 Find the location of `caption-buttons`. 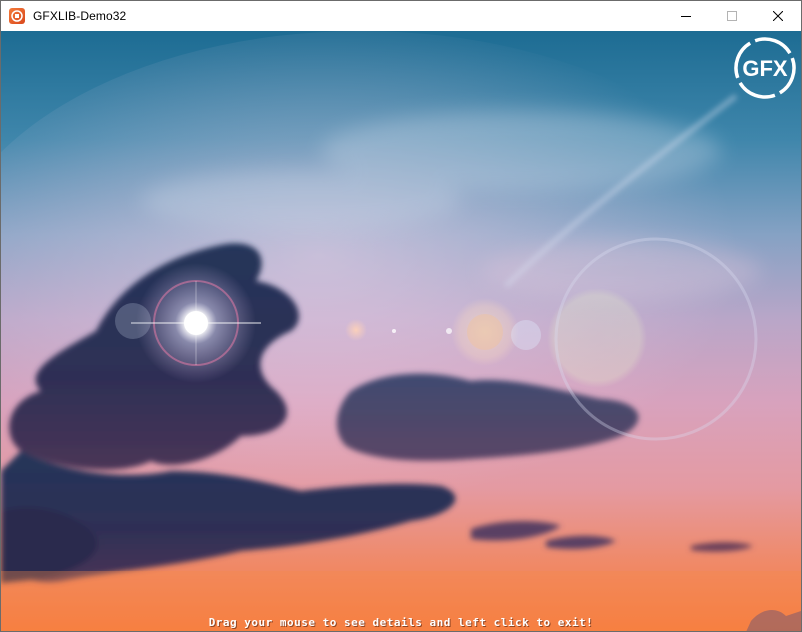

caption-buttons is located at coordinates (732, 16).